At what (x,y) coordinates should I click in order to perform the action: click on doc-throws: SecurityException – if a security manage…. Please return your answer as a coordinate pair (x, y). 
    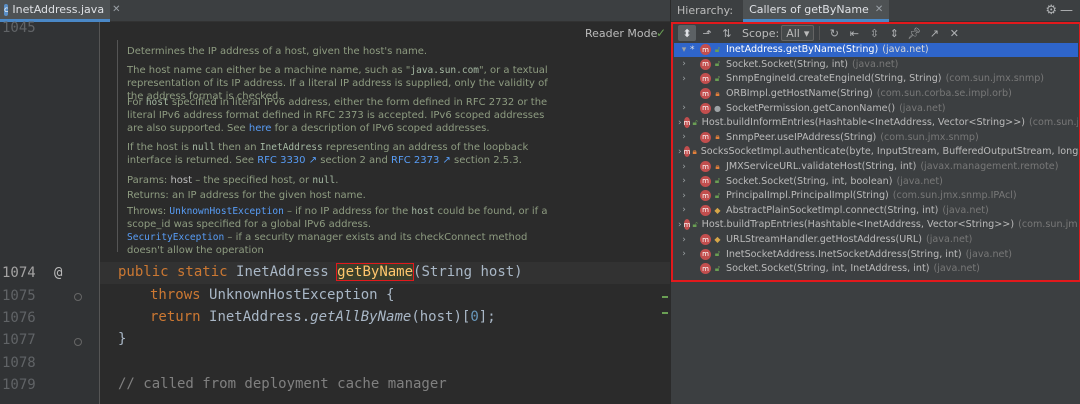
    Looking at the image, I should click on (327, 244).